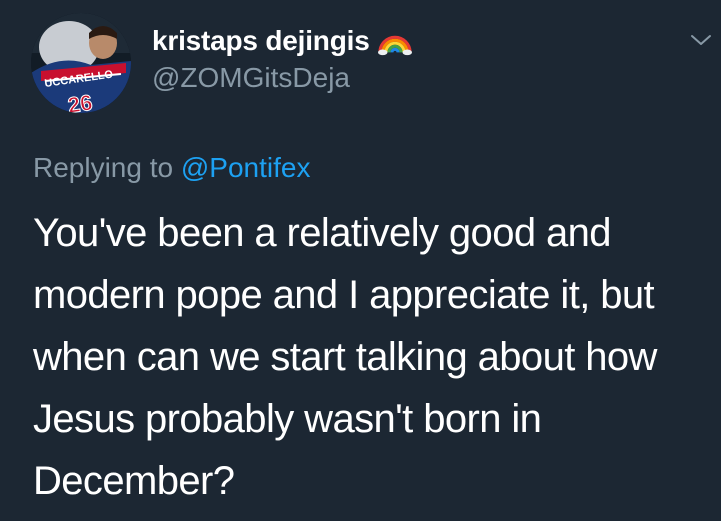 The width and height of the screenshot is (721, 521). Describe the element at coordinates (103, 167) in the screenshot. I see `replying-to-label: Replying to` at that location.